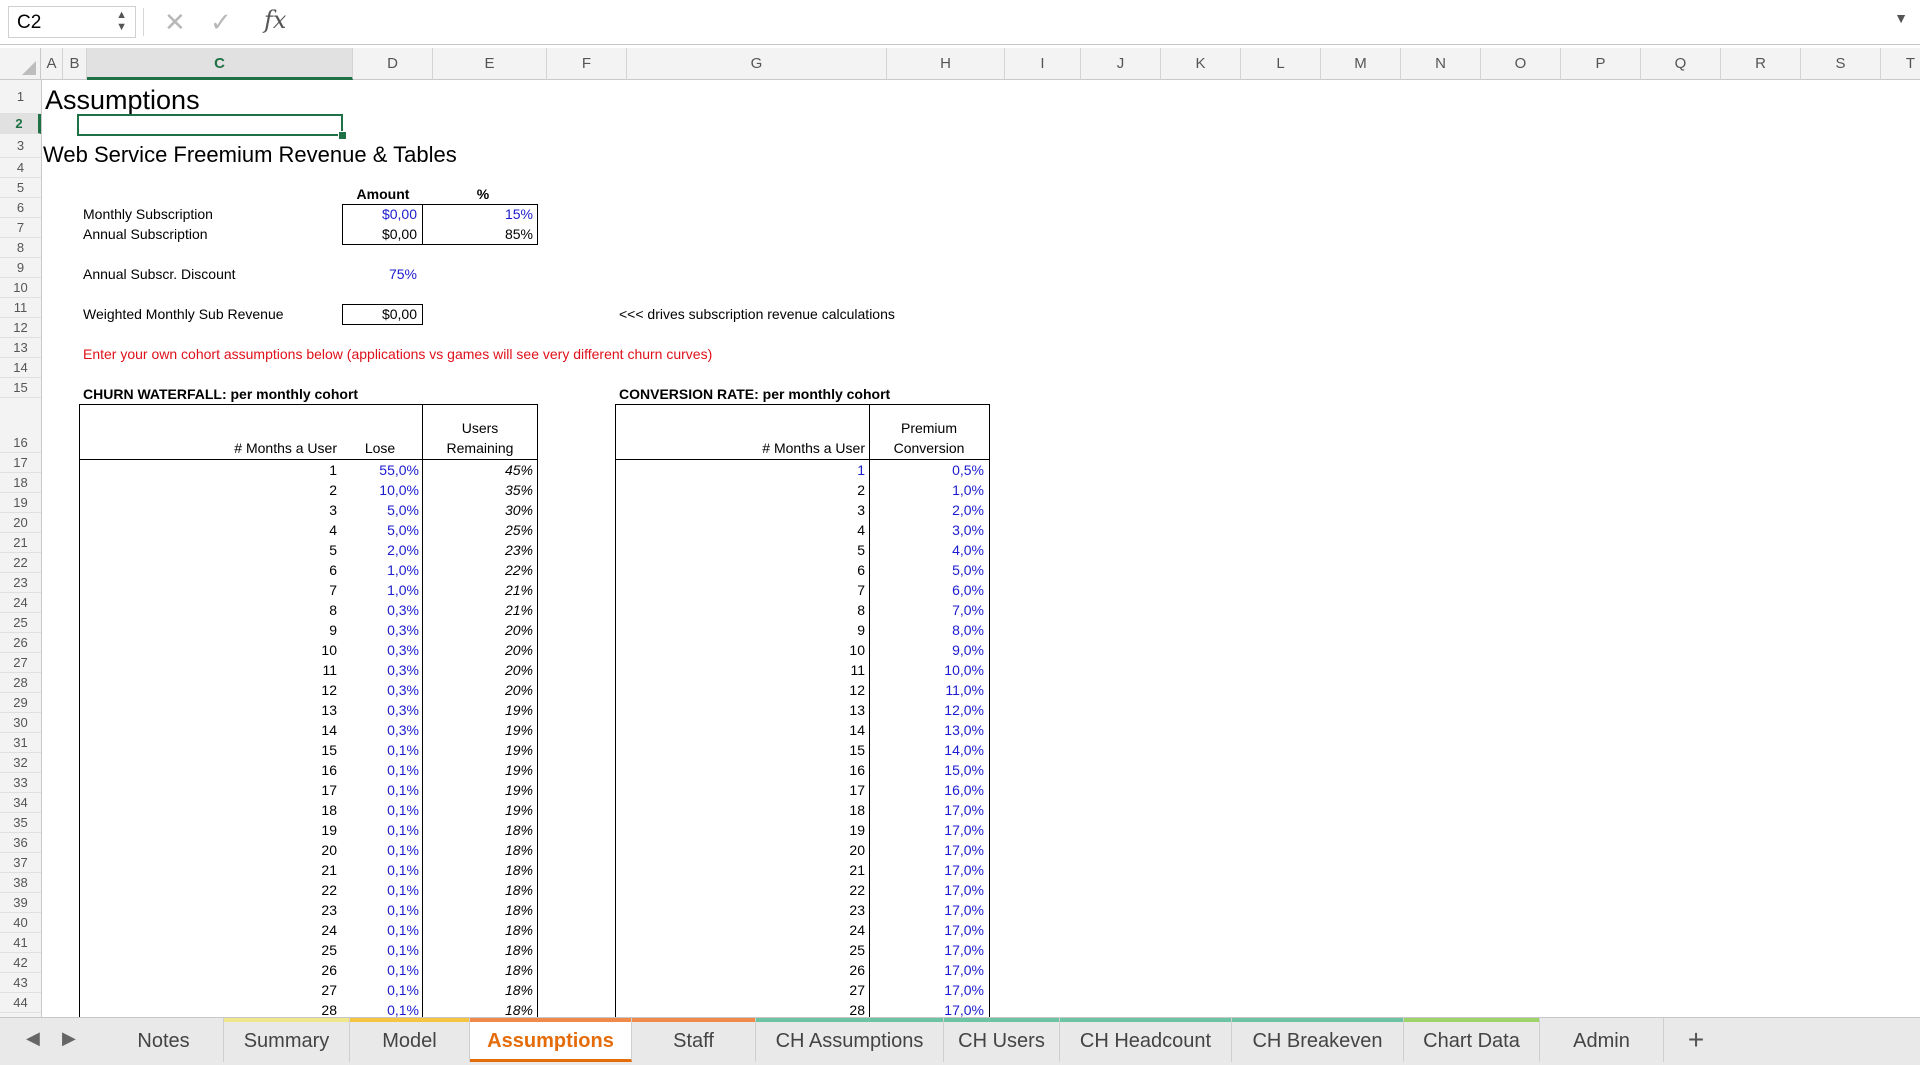  I want to click on row-header-22: 22, so click(20, 563).